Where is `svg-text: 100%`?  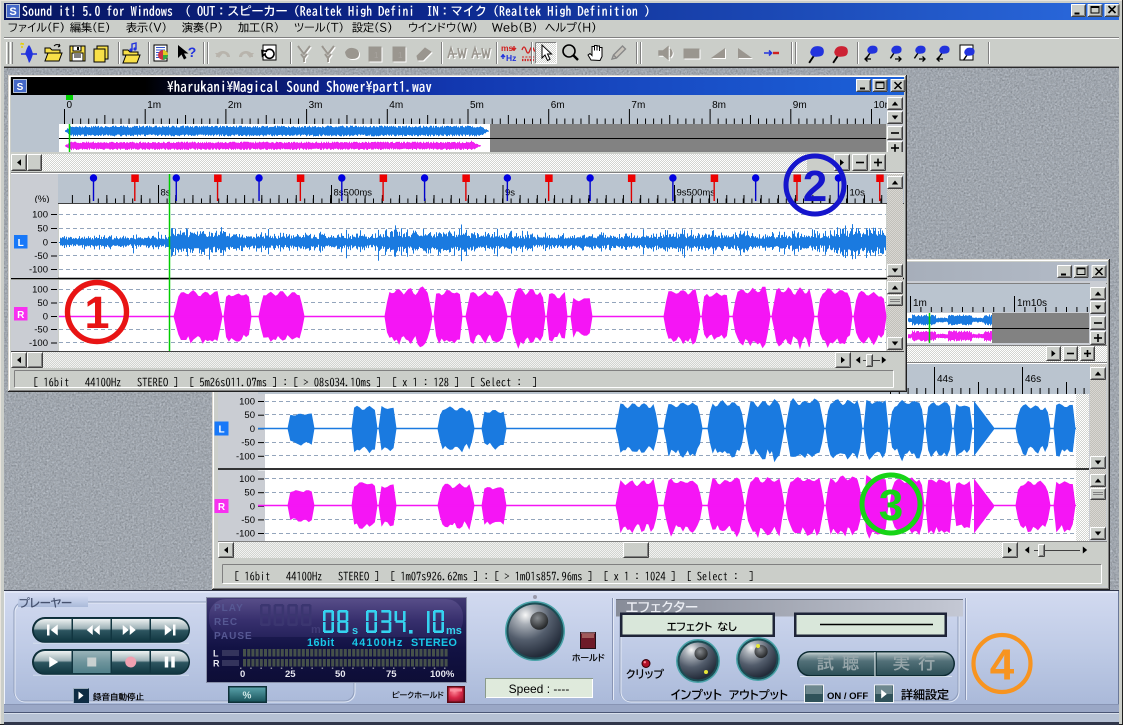
svg-text: 100% is located at coordinates (442, 674).